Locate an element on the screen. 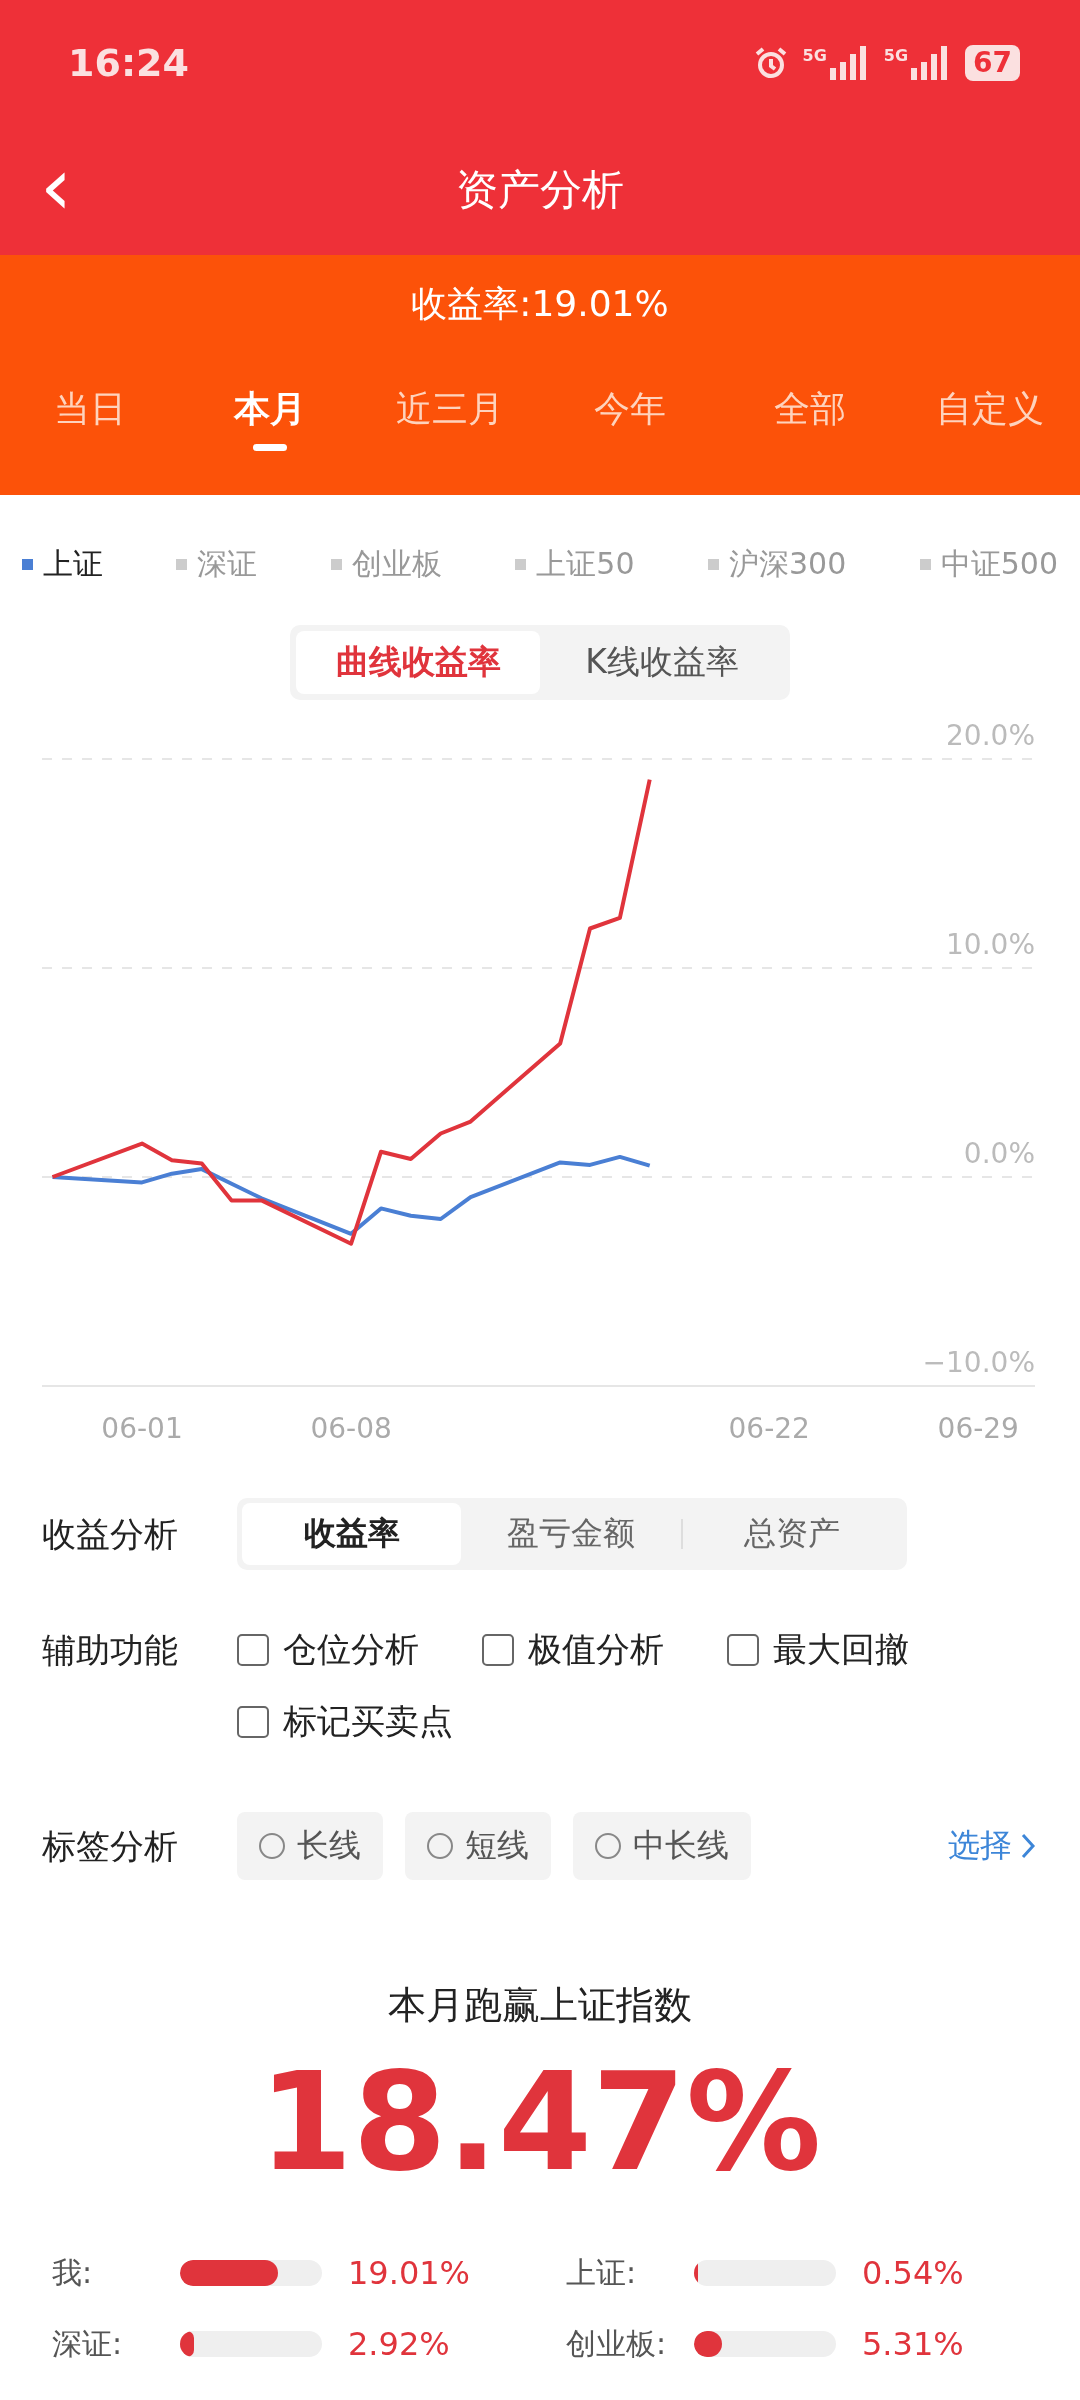 The image size is (1080, 2400). outperformance-value: 18.47% is located at coordinates (540, 2123).